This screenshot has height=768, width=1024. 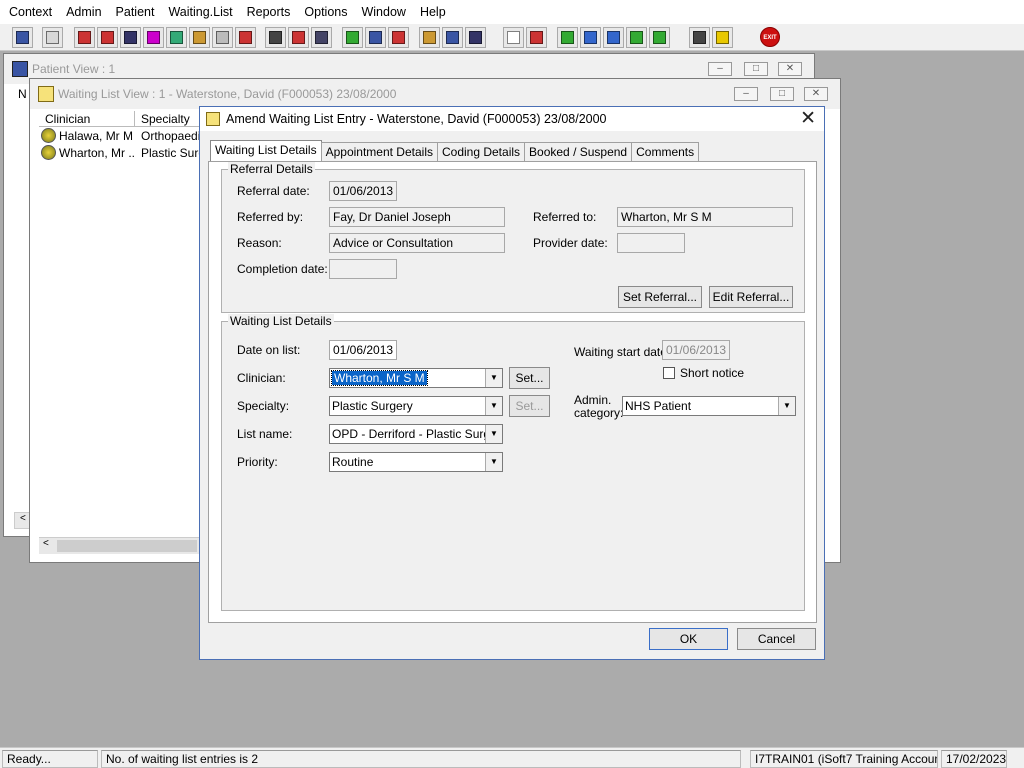 What do you see at coordinates (379, 151) in the screenshot?
I see `tab-appointment-details: Appointment Details` at bounding box center [379, 151].